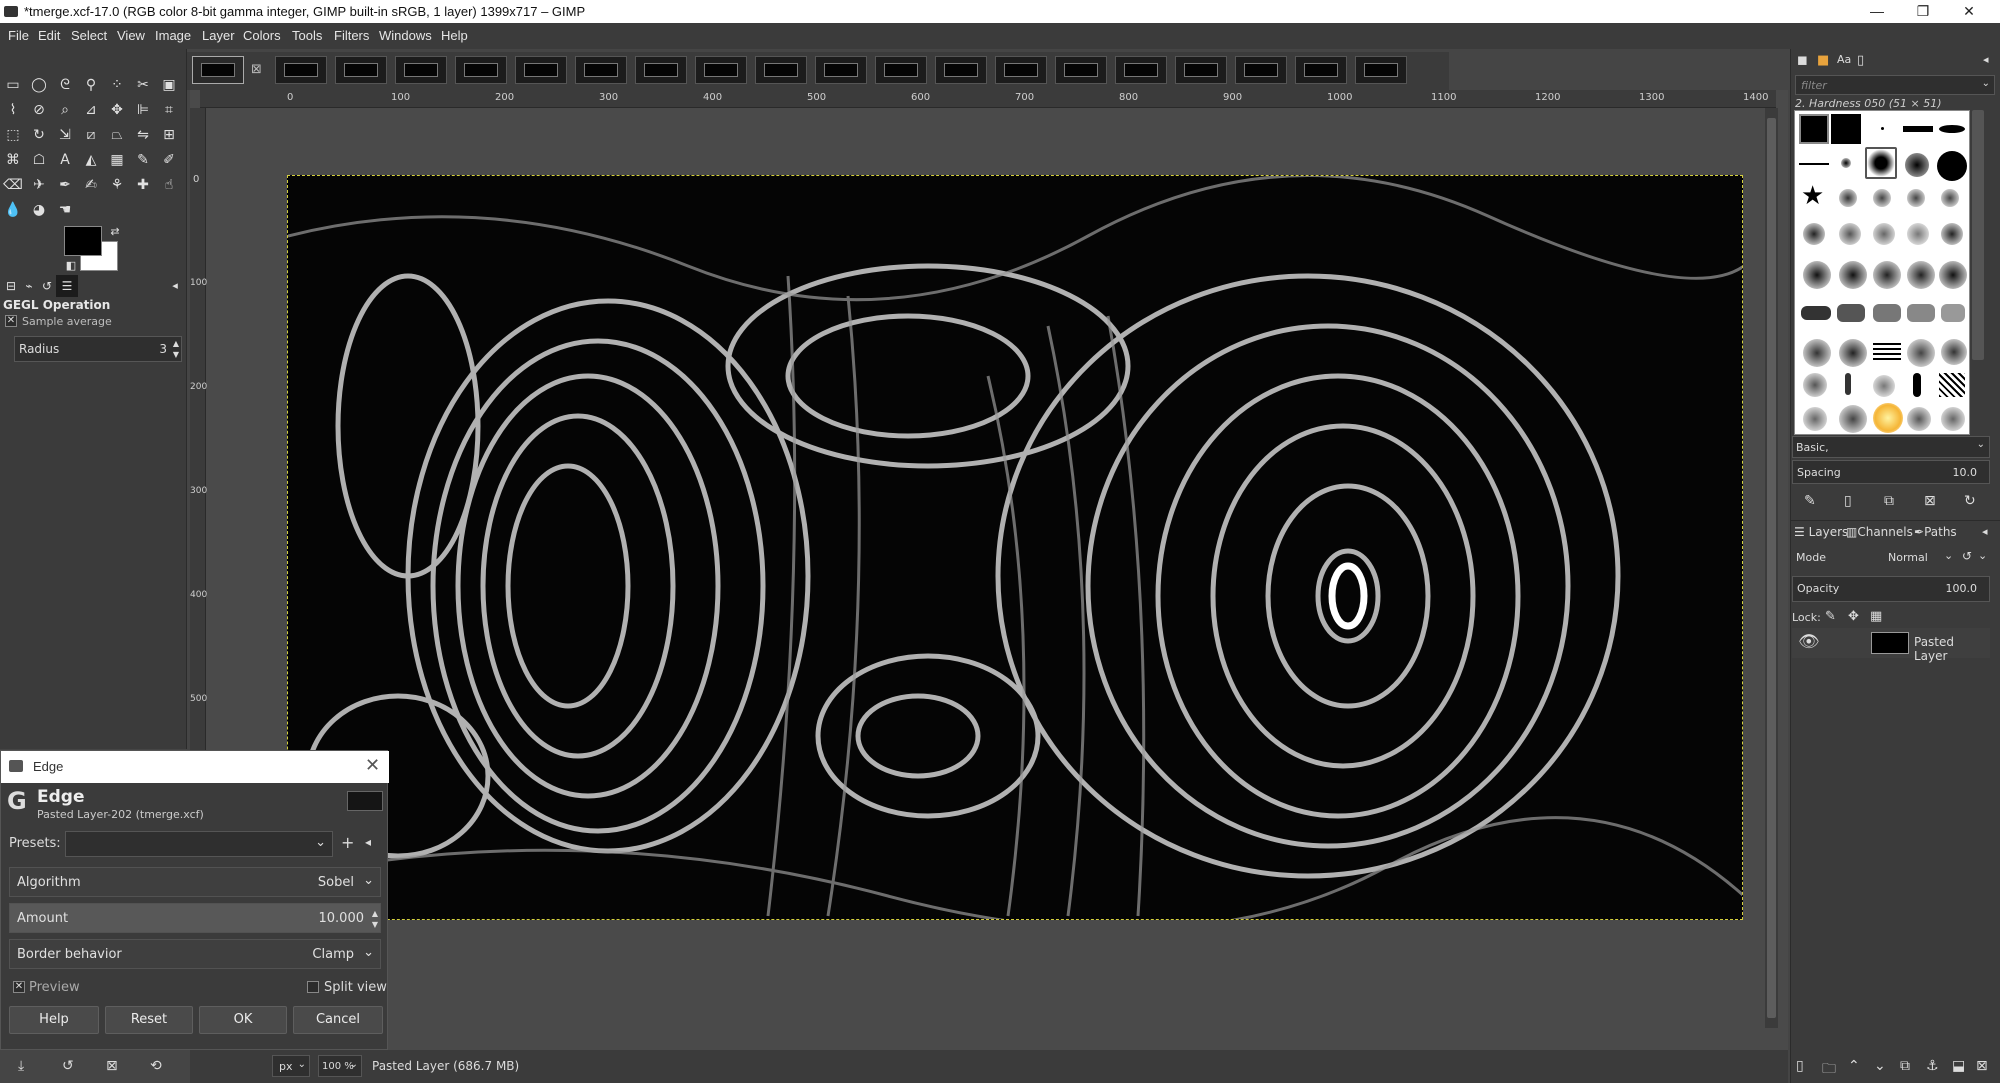 This screenshot has width=2000, height=1083. I want to click on opacity-spinner: Opacity 100.0, so click(1891, 589).